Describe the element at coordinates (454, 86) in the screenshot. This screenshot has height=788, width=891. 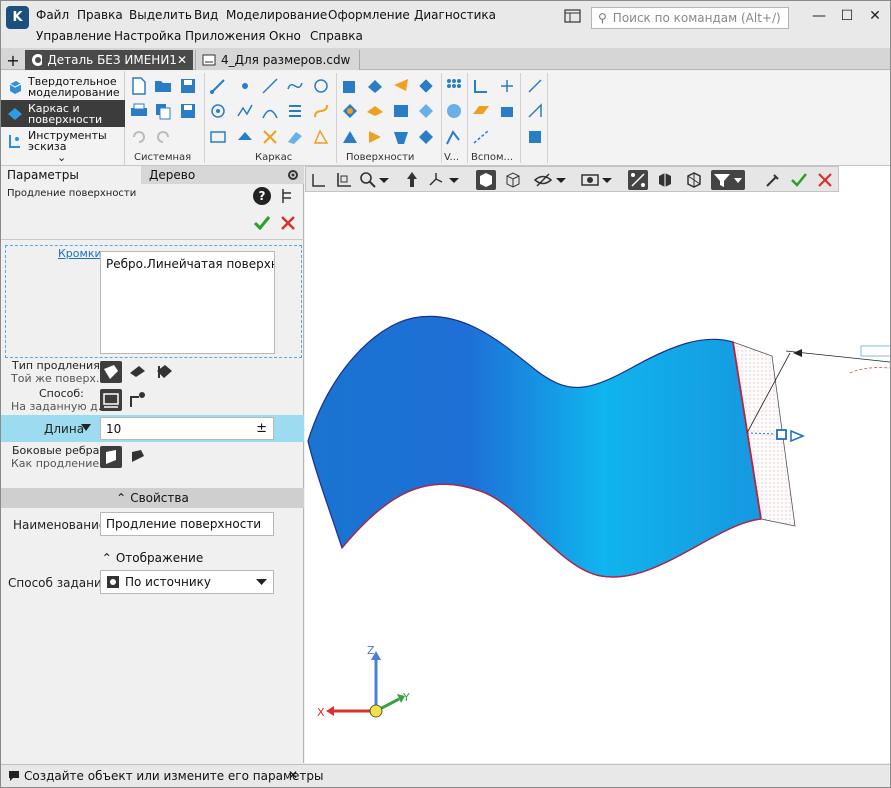
I see `grid-pattern-icon` at that location.